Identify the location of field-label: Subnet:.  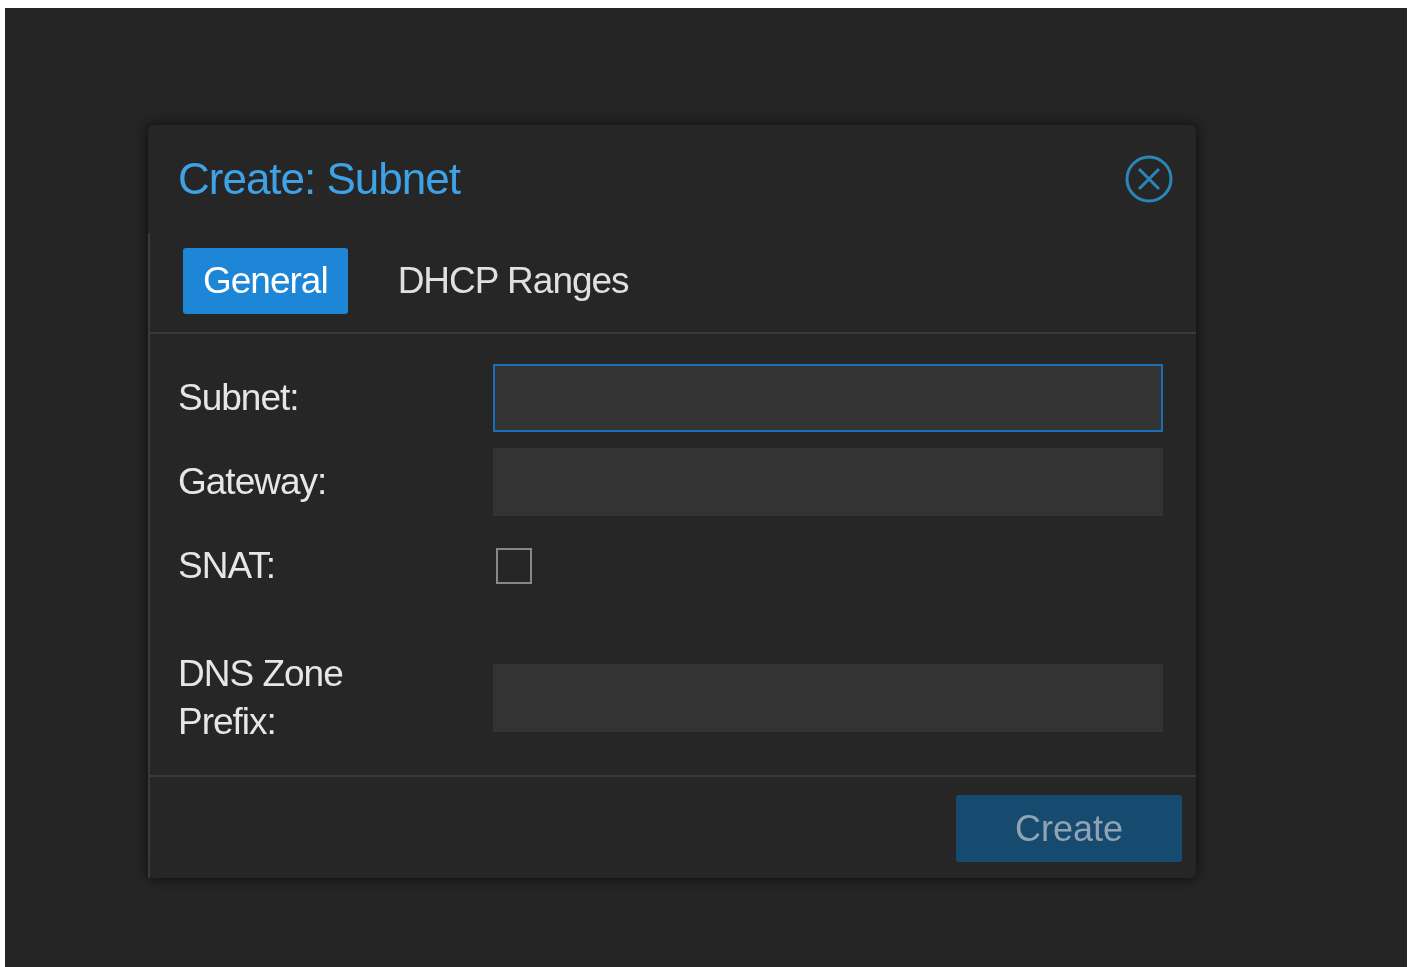
(239, 398).